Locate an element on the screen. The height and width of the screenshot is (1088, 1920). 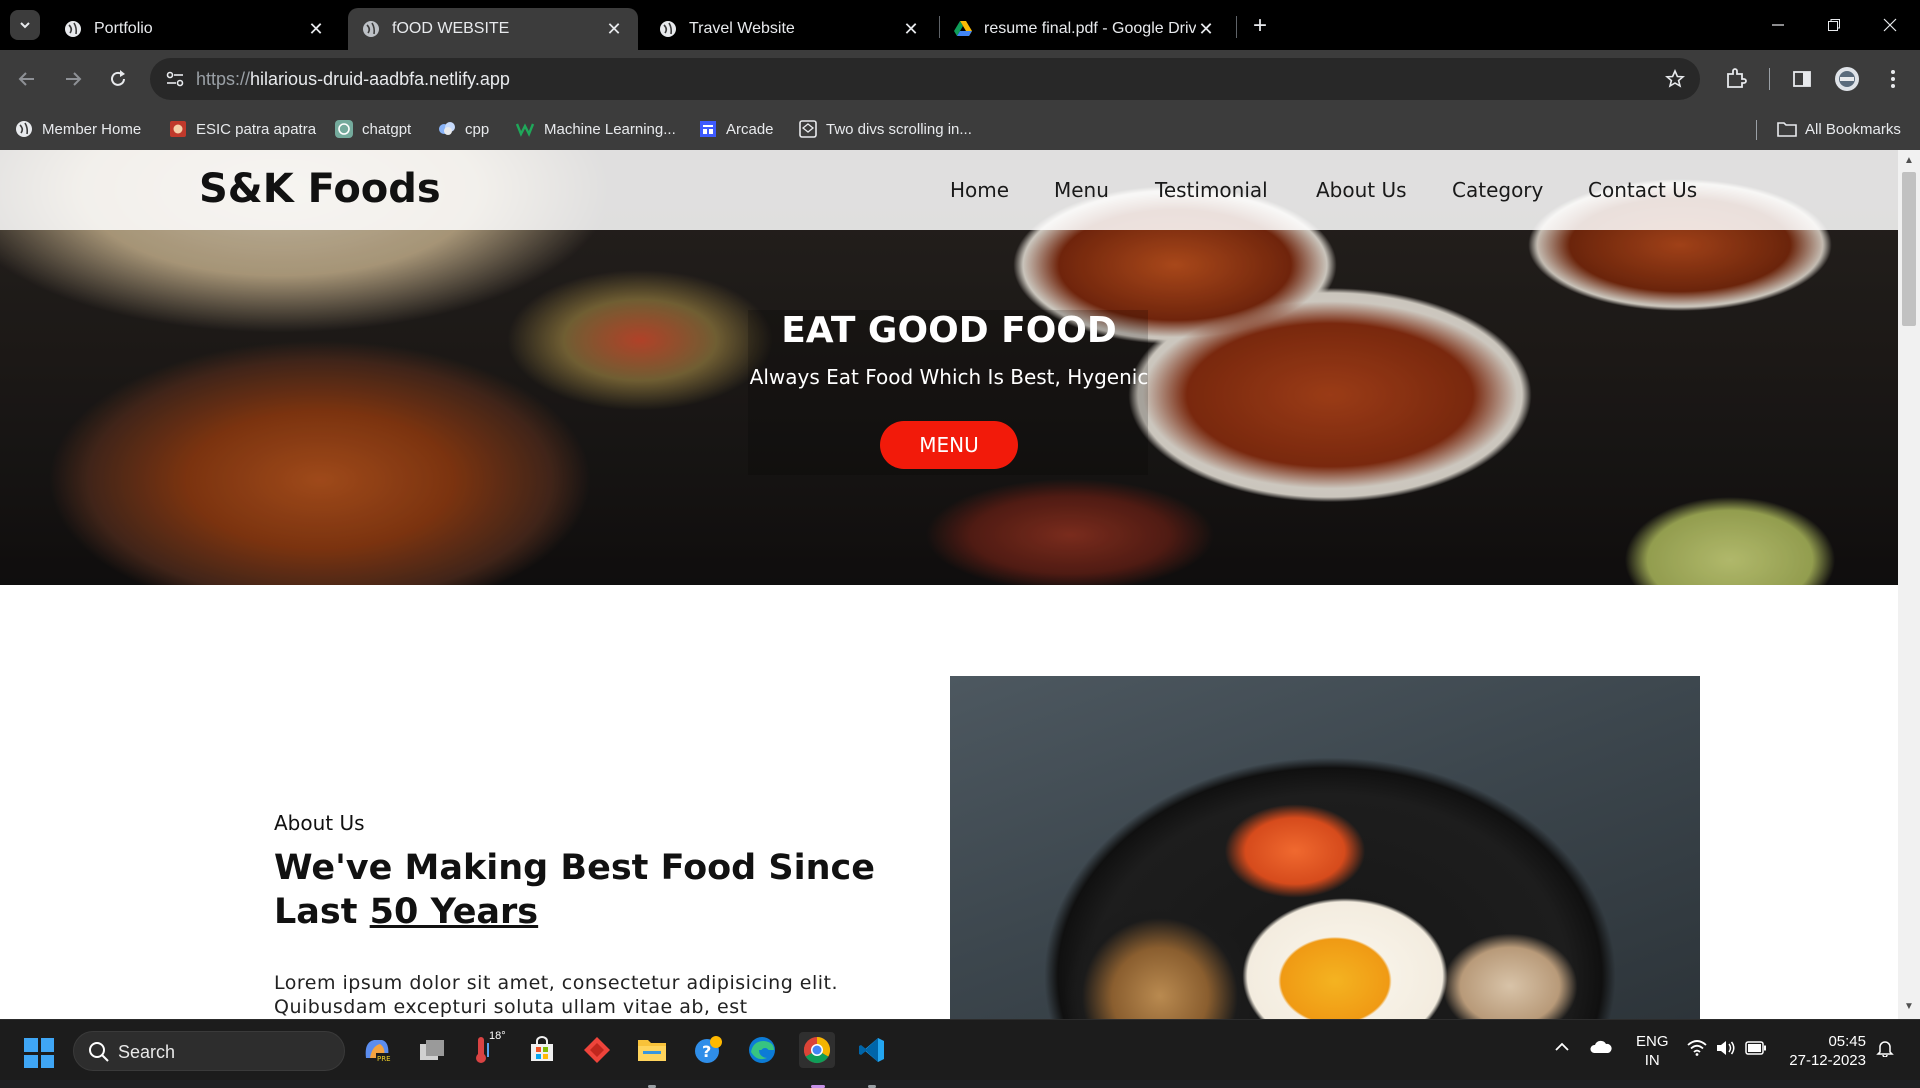
tab-separator is located at coordinates (1236, 27).